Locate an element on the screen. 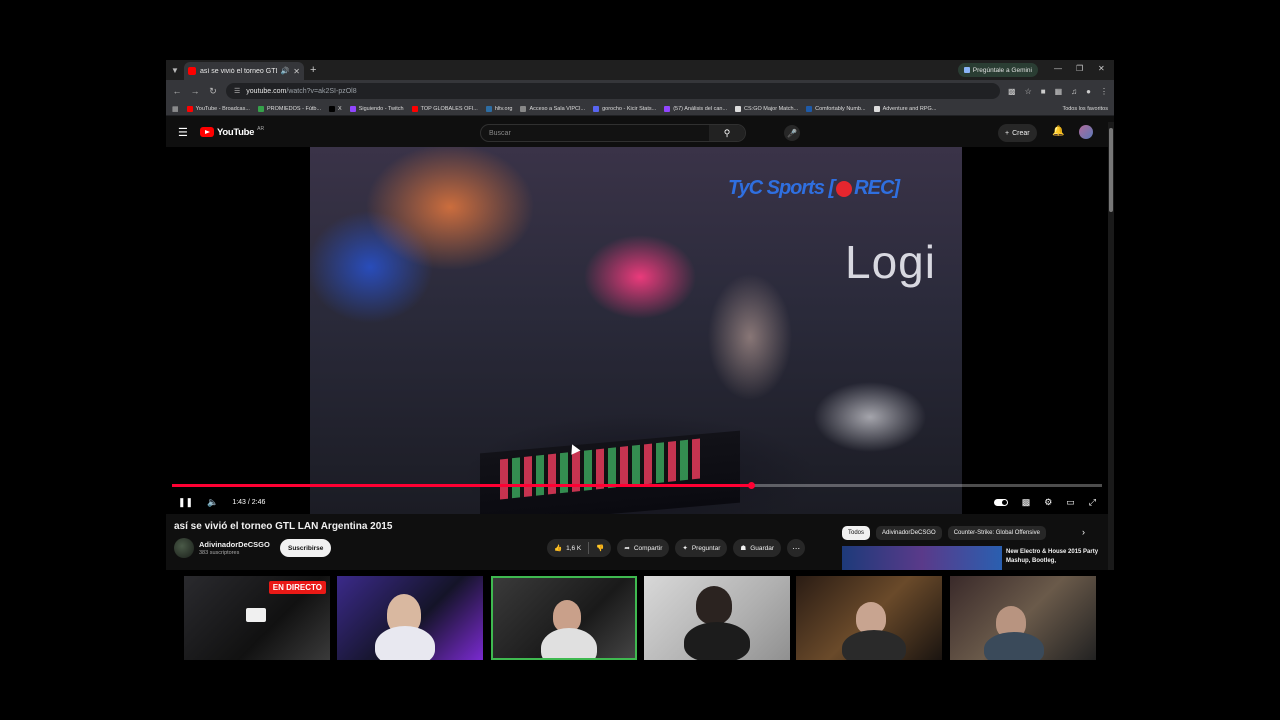  bookmark-item: hltv.org is located at coordinates (499, 108).